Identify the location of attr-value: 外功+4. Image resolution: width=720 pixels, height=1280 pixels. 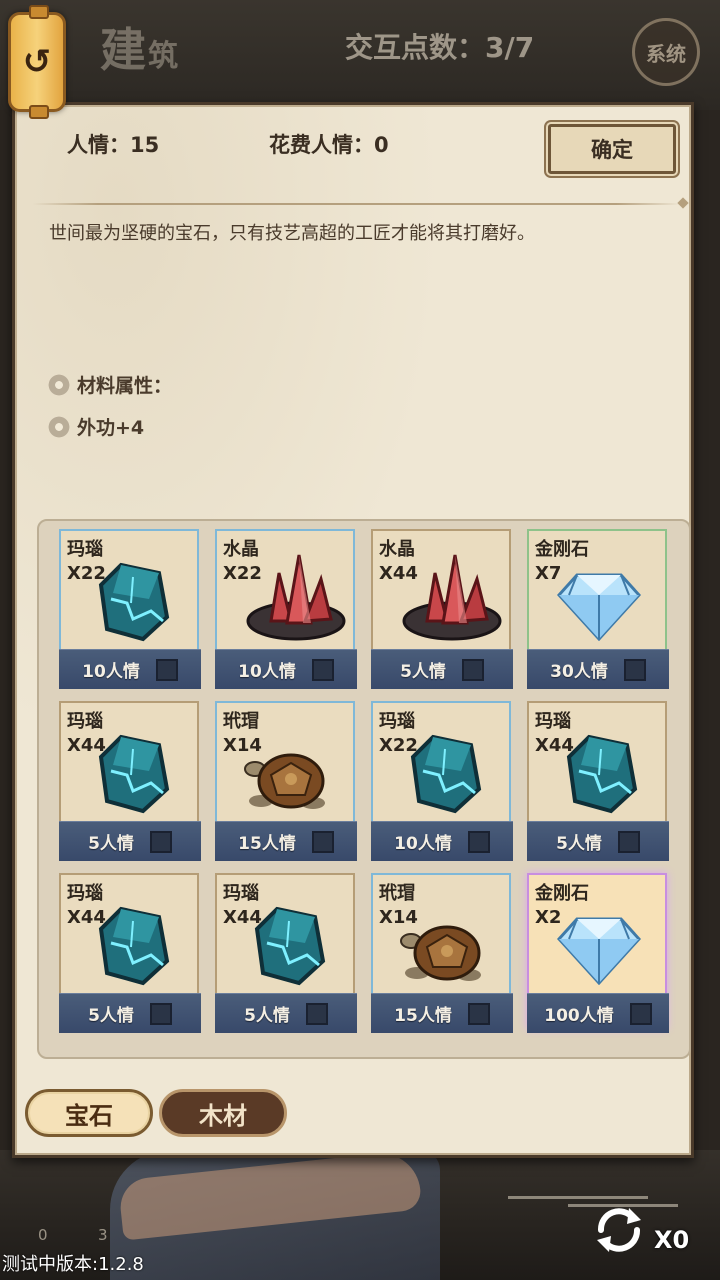
(111, 428).